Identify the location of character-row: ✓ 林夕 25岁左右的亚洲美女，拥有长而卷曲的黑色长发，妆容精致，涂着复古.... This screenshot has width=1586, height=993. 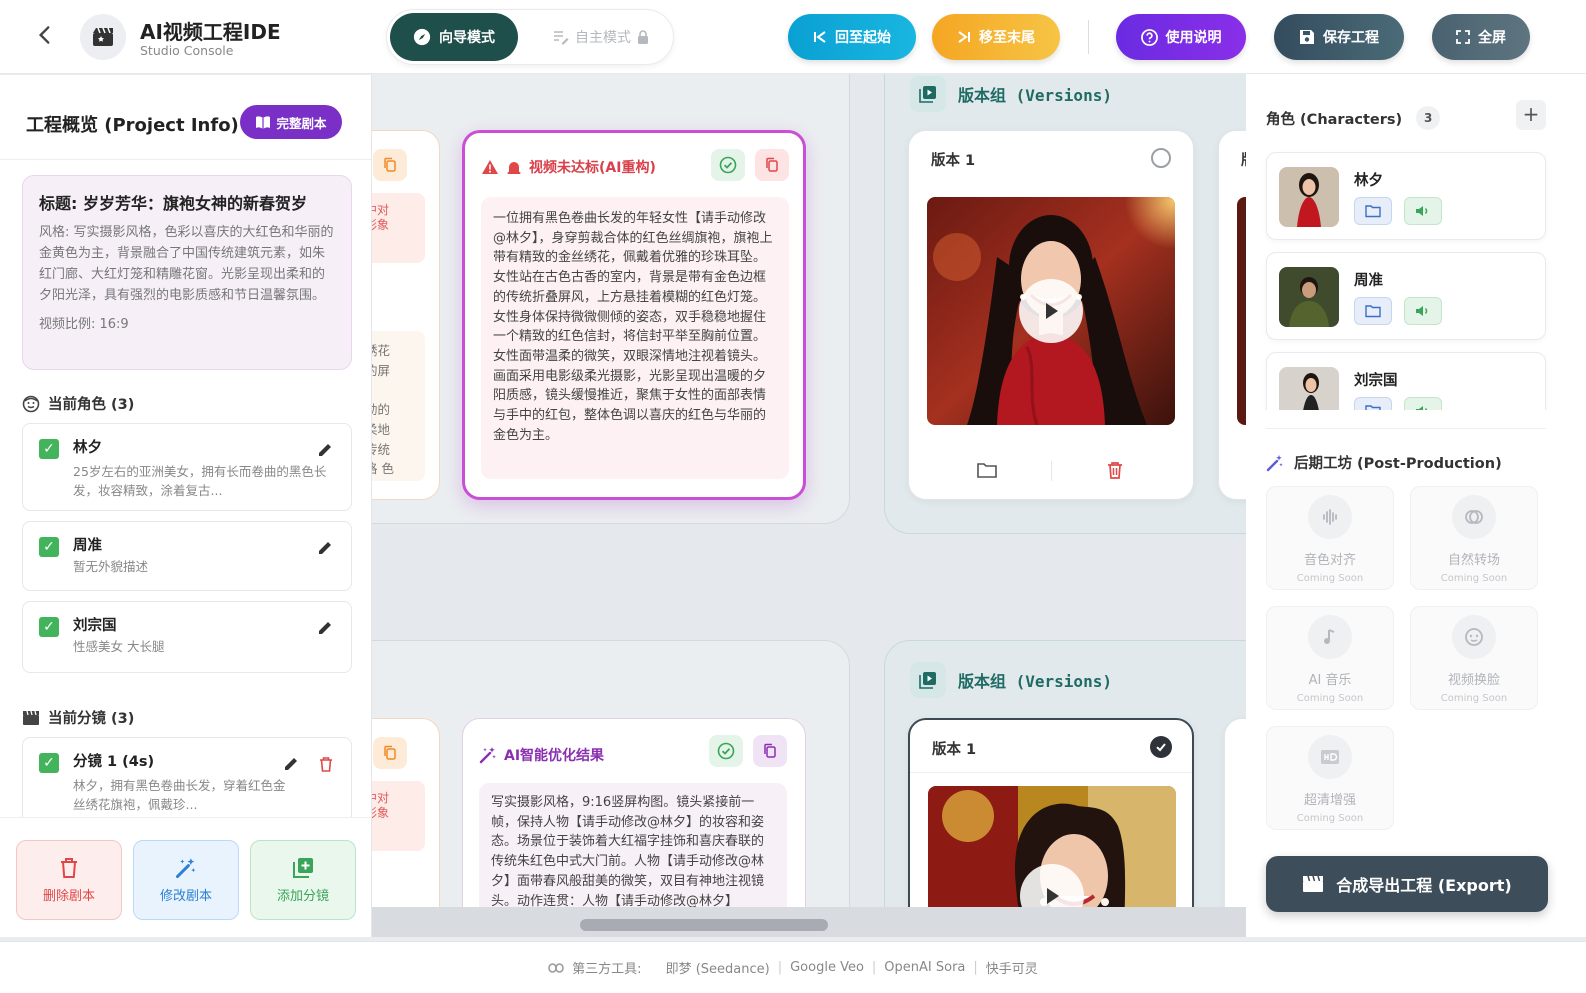
(187, 467).